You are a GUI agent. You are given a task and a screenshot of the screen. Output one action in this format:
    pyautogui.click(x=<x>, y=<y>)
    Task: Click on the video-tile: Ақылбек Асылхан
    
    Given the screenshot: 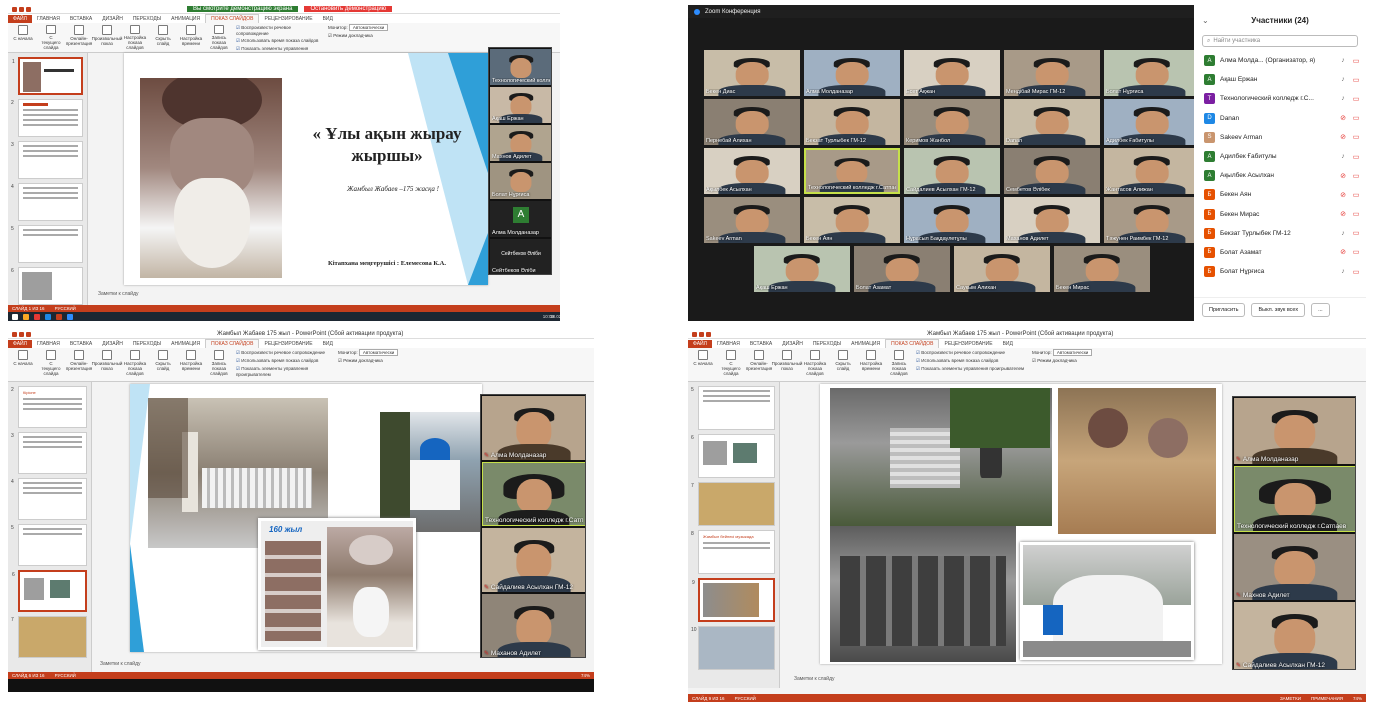 What is the action you would take?
    pyautogui.click(x=752, y=171)
    